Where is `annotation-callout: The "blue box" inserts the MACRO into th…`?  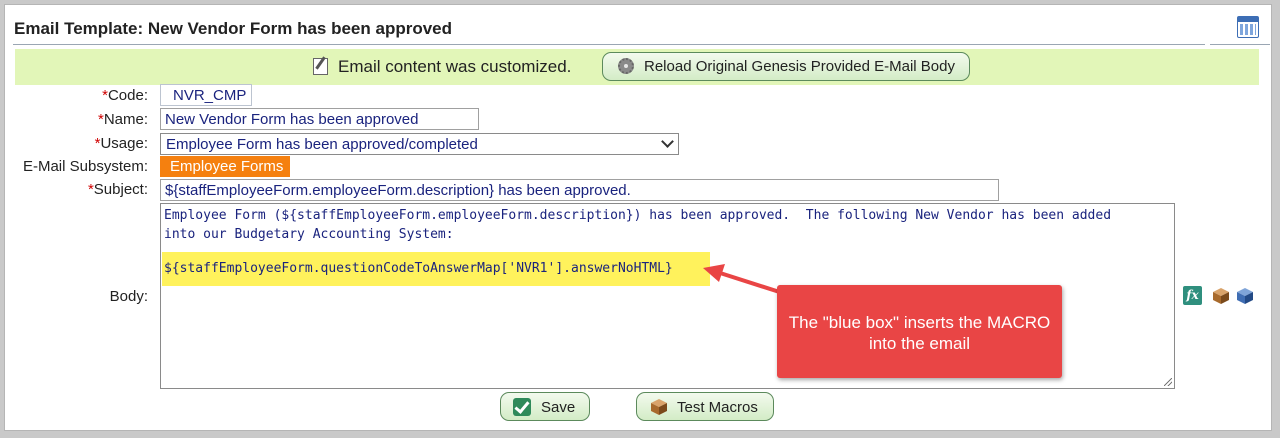 annotation-callout: The "blue box" inserts the MACRO into th… is located at coordinates (919, 331).